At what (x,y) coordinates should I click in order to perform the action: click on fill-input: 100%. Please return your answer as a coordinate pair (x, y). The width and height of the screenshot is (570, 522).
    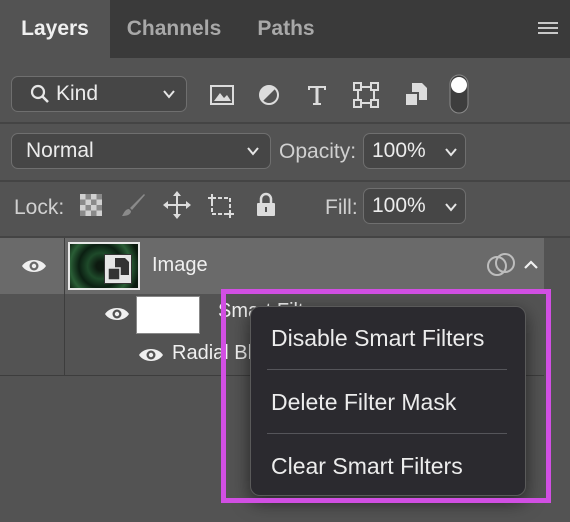
    Looking at the image, I should click on (400, 206).